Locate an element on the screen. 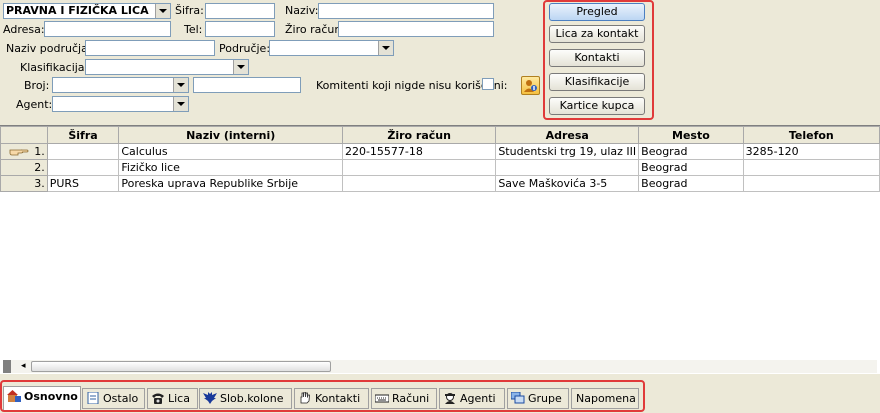  sifra-input is located at coordinates (240, 11).